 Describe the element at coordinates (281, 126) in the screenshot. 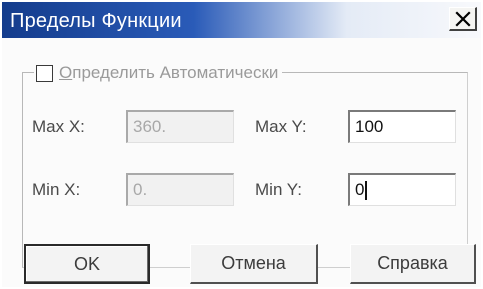

I see `max-y-label: Max Y:` at that location.